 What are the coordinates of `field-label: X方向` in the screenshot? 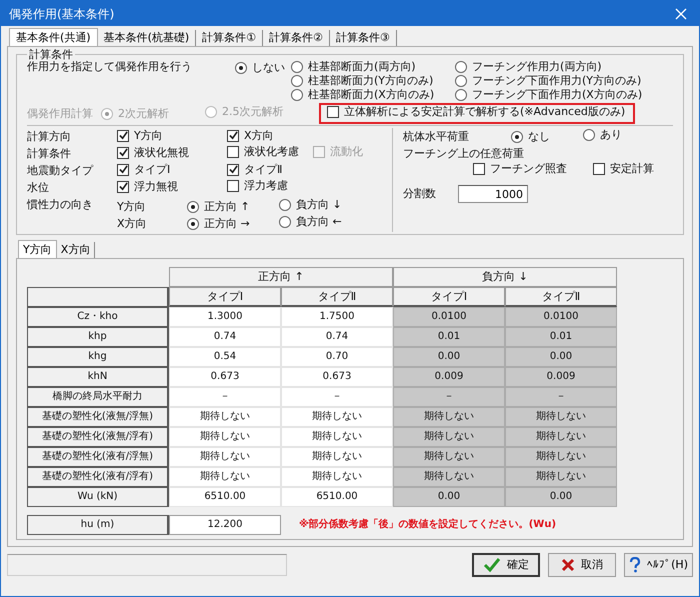 It's located at (132, 223).